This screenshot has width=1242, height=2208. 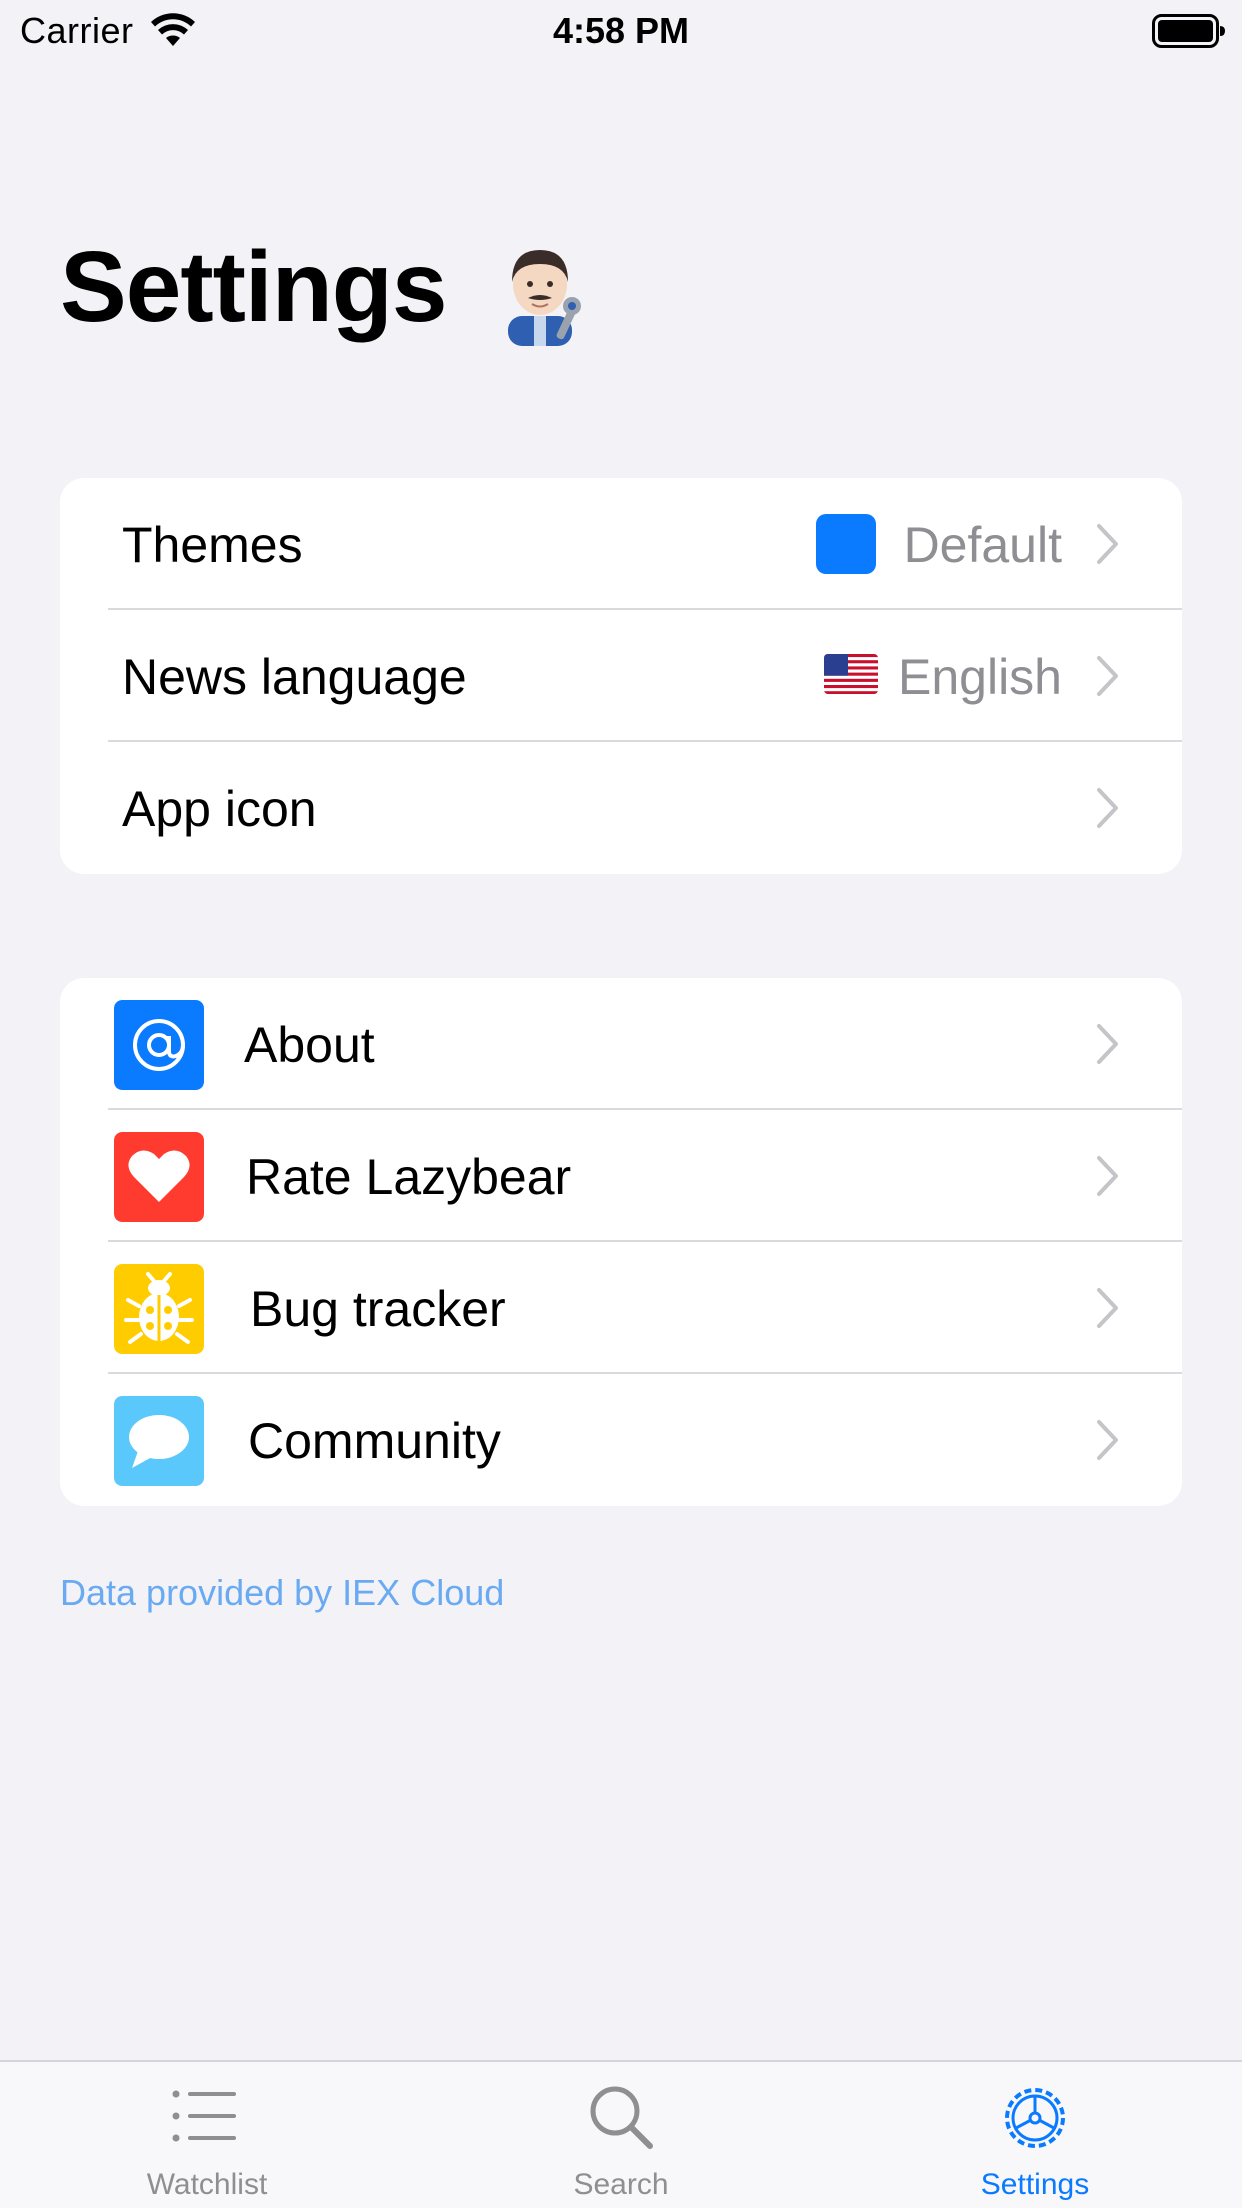 I want to click on page-title: Settings, so click(x=253, y=287).